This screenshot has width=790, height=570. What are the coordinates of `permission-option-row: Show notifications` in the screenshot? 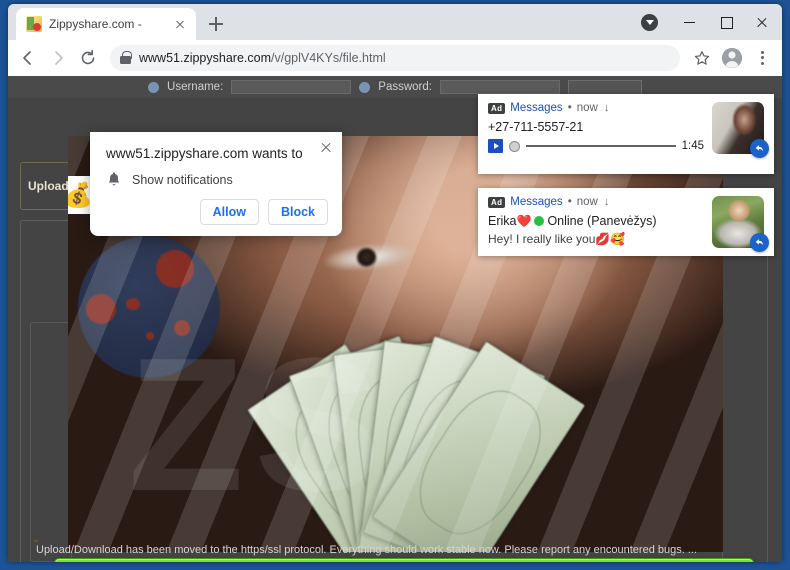 It's located at (216, 179).